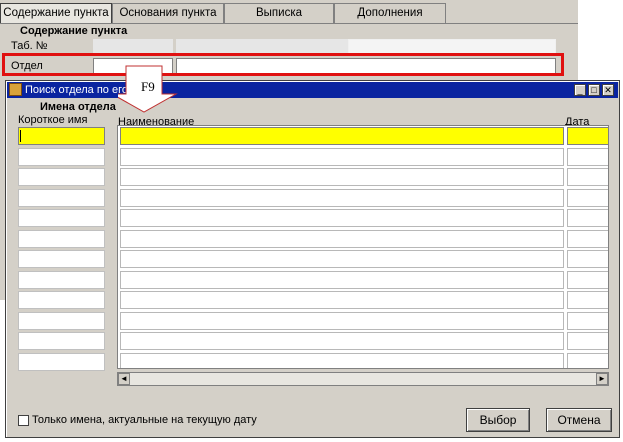 The height and width of the screenshot is (442, 623). What do you see at coordinates (283, 64) in the screenshot?
I see `dept-highlight-box` at bounding box center [283, 64].